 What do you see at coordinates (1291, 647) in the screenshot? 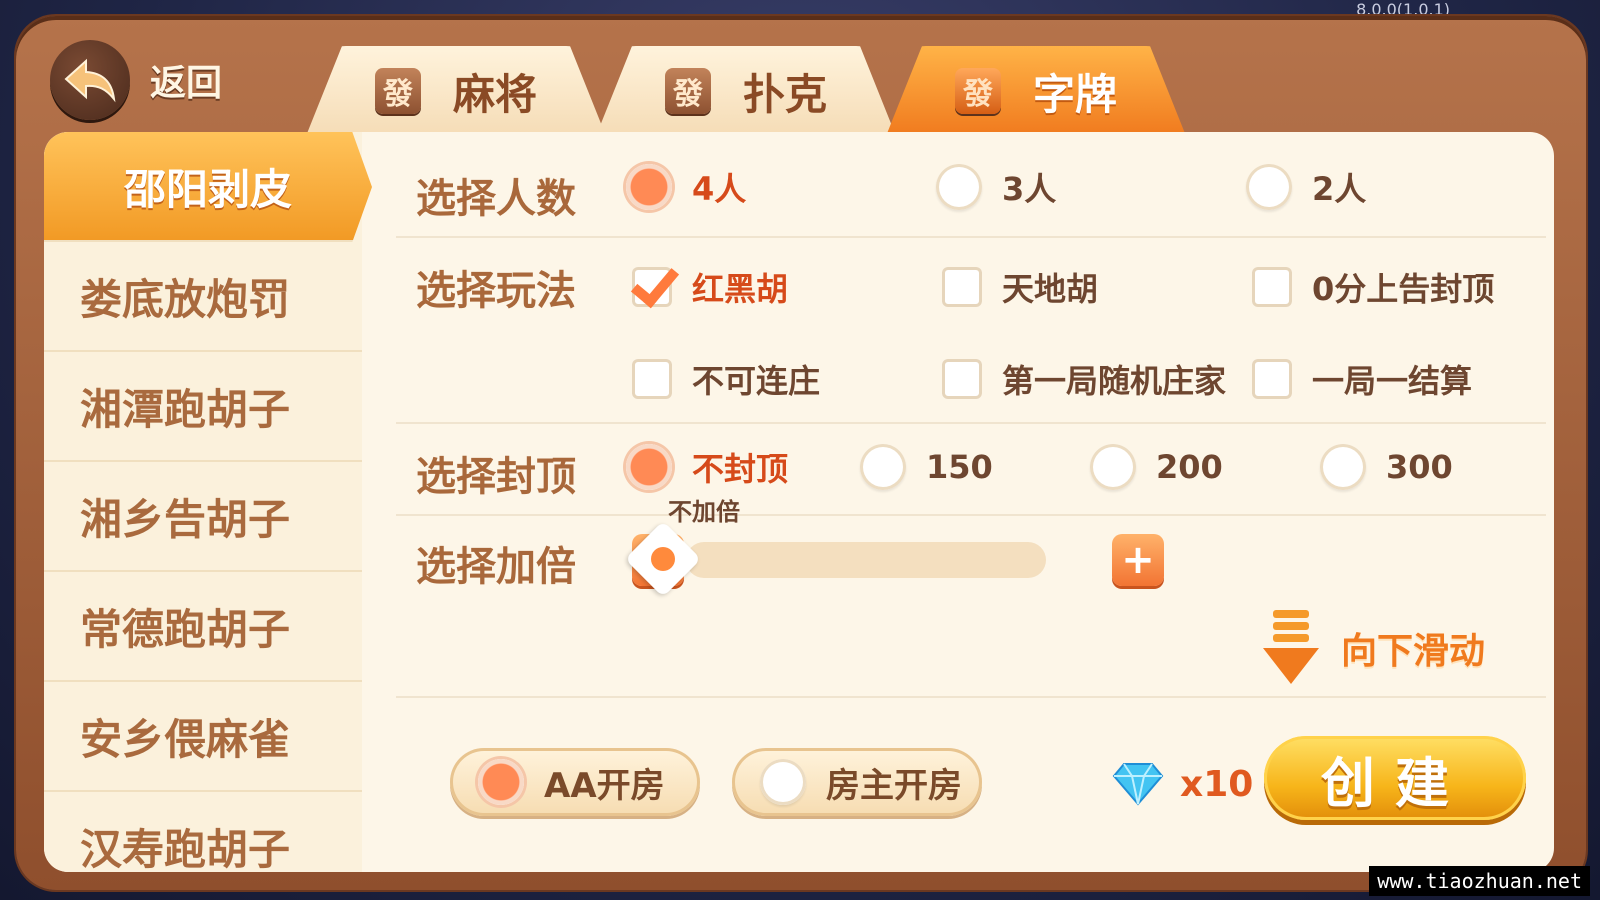
I see `down-arrow-icon` at bounding box center [1291, 647].